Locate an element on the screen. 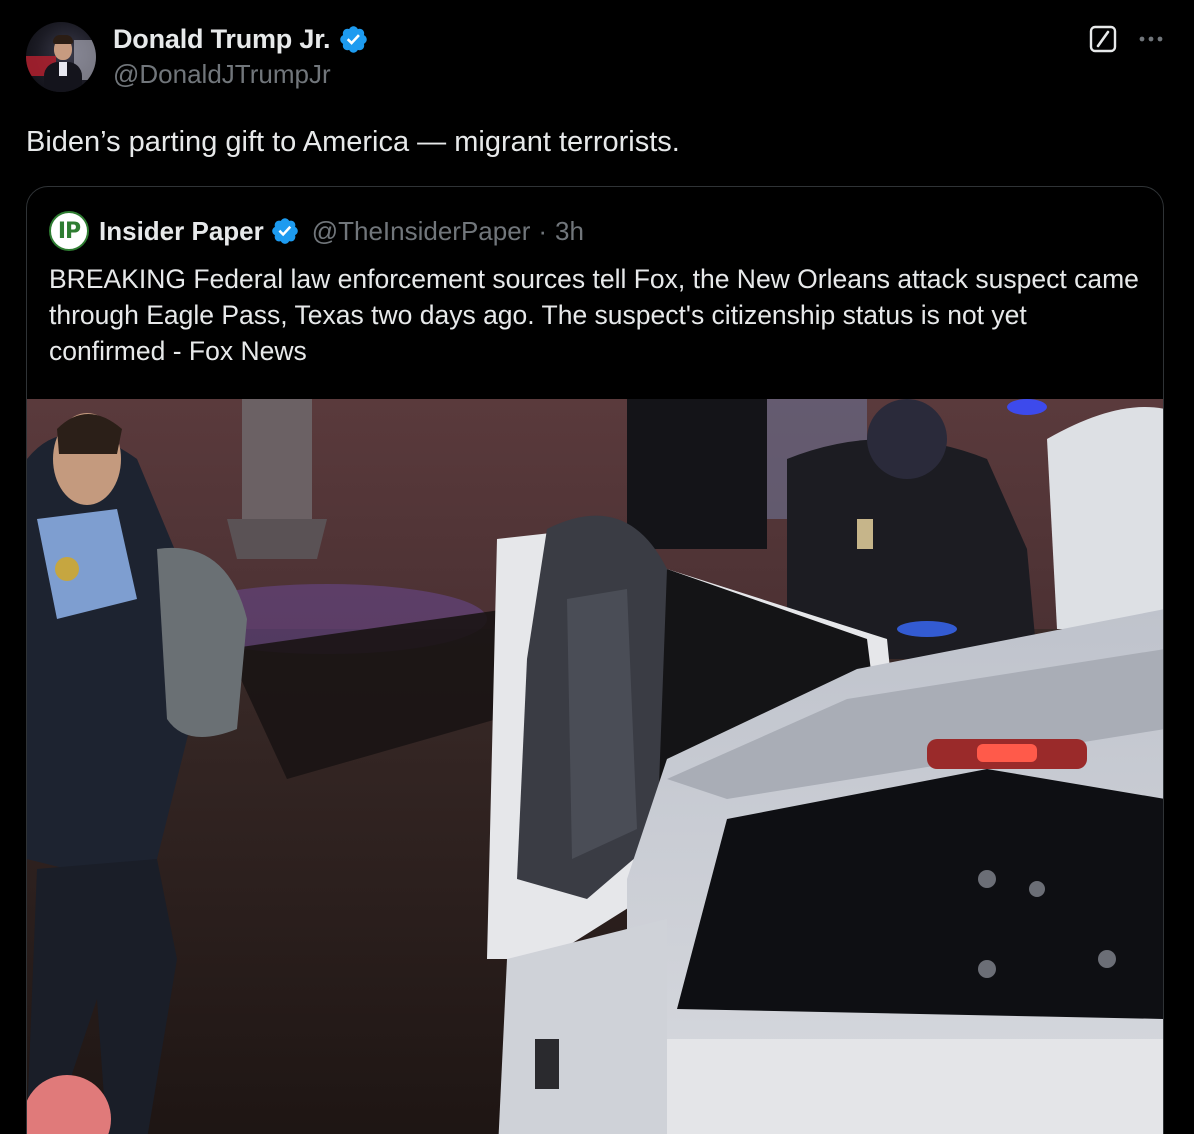  quoted-post-time: 3h is located at coordinates (569, 231).